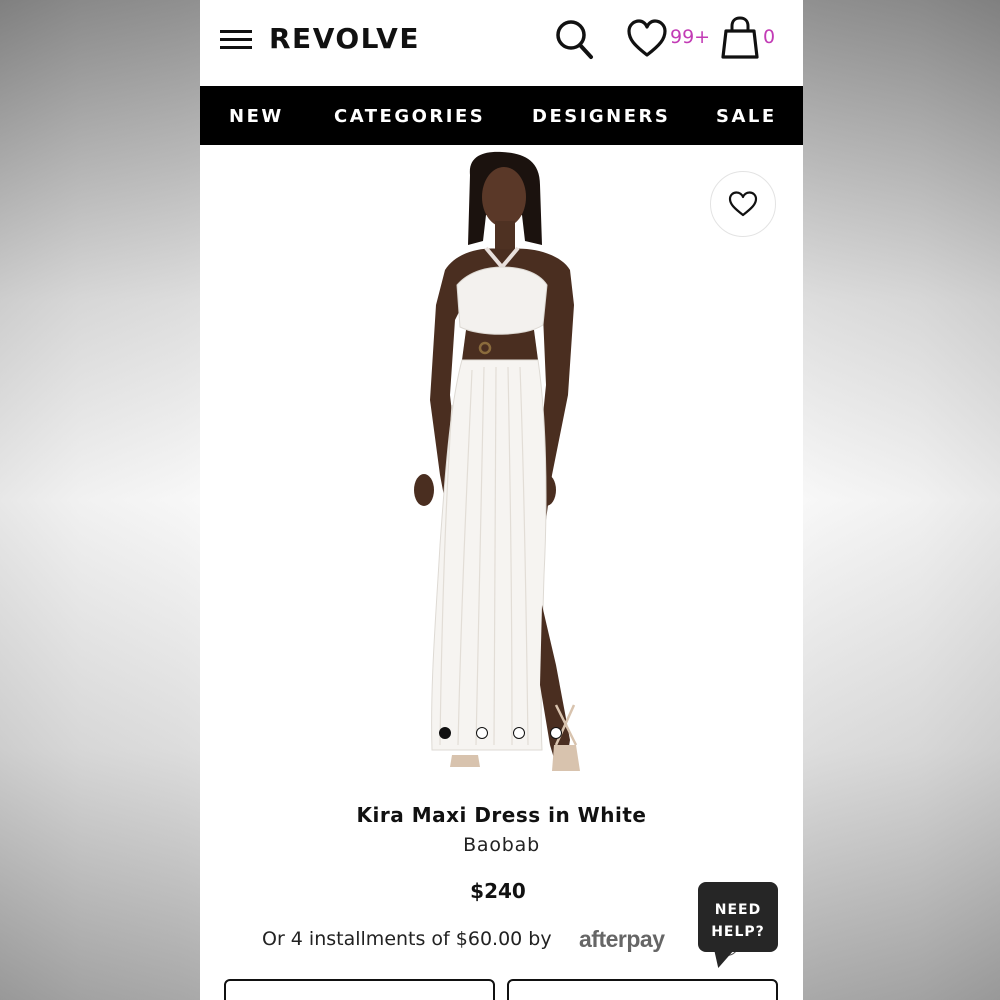  I want to click on nav-item-designers: DESIGNERS, so click(601, 116).